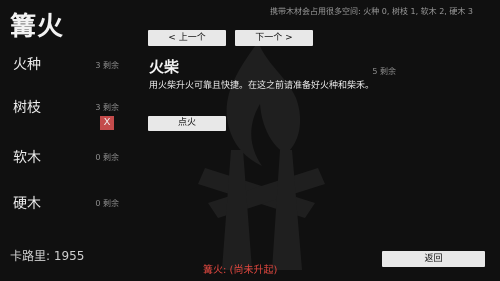 The height and width of the screenshot is (281, 500). What do you see at coordinates (27, 108) in the screenshot?
I see `material-name-twigs: 树枝` at bounding box center [27, 108].